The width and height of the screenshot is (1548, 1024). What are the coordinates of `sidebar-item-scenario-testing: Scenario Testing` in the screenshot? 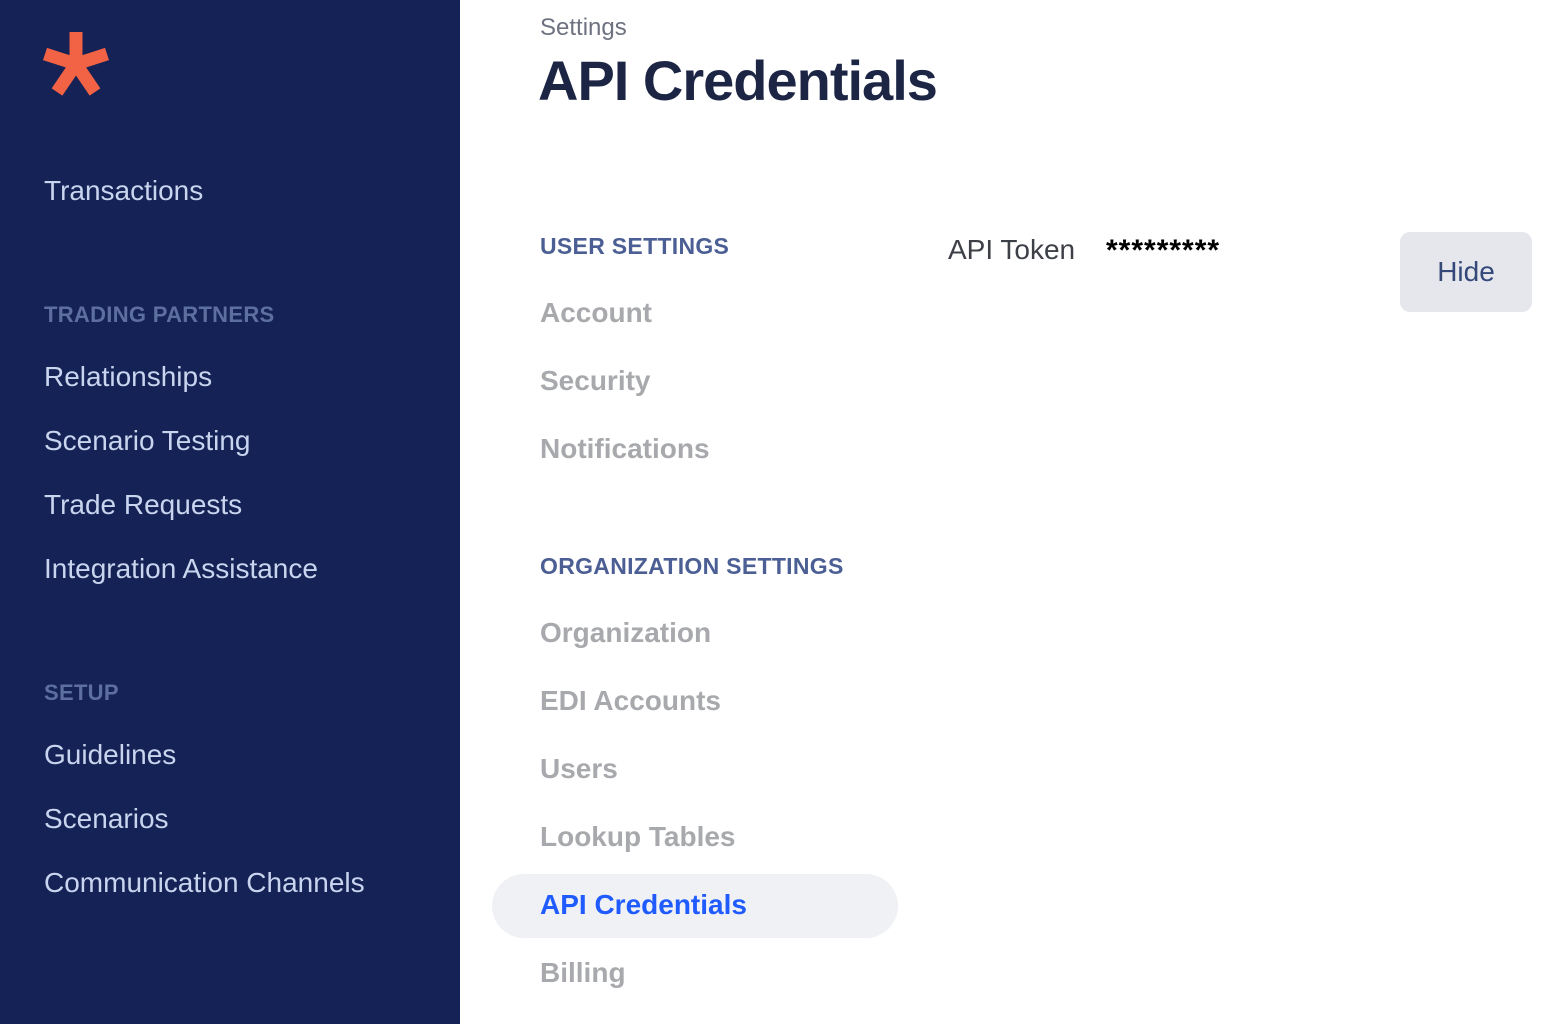 It's located at (147, 441).